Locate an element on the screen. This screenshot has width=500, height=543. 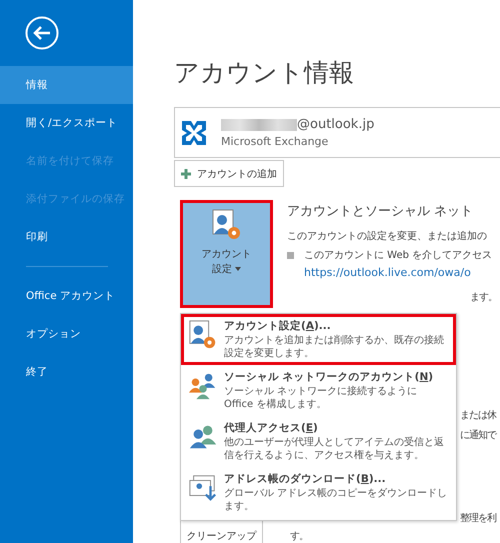
sidebar-item: 印刷 is located at coordinates (66, 237).